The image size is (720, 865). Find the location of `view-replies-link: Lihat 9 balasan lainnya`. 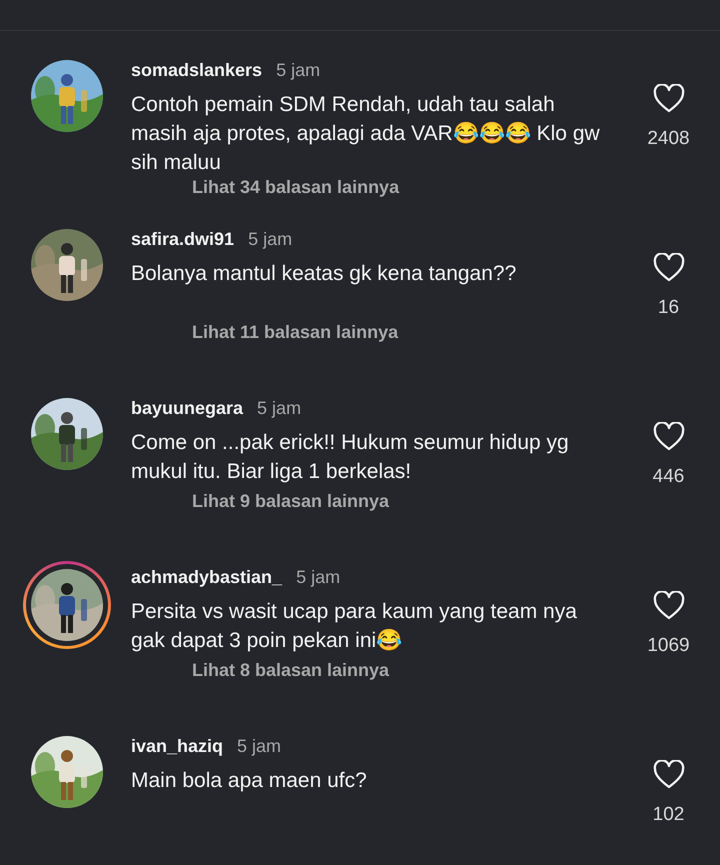

view-replies-link: Lihat 9 balasan lainnya is located at coordinates (291, 501).